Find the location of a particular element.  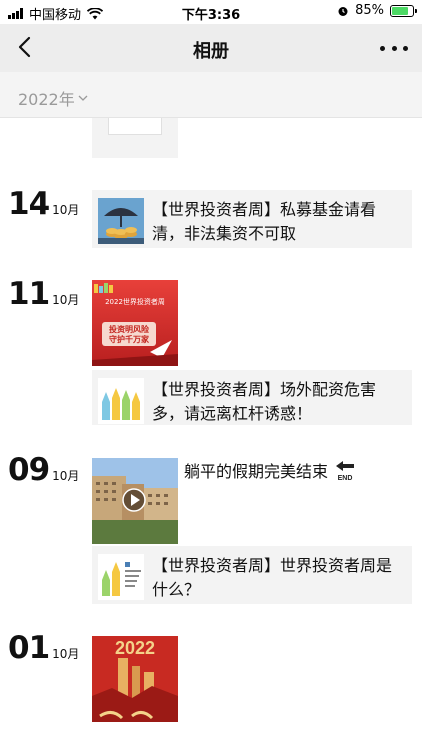

year-label: 2022年 is located at coordinates (46, 99).